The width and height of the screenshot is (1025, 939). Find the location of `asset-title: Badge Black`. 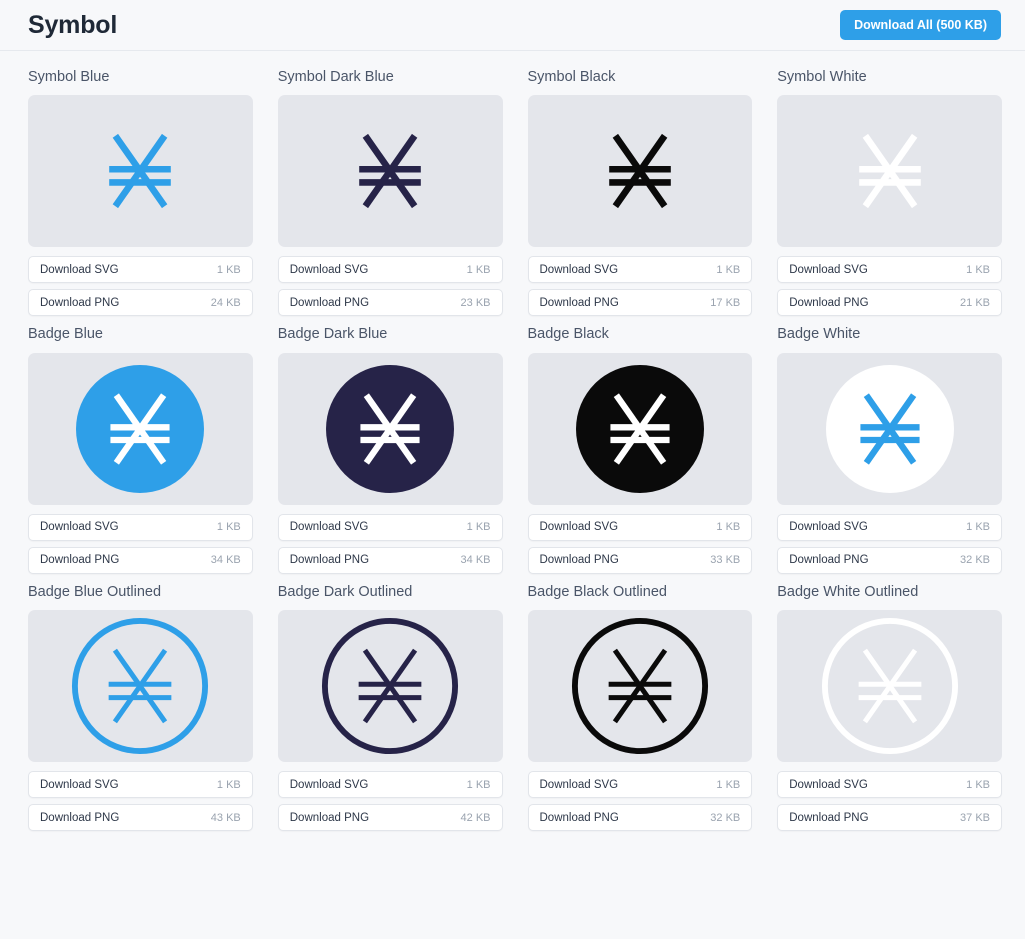

asset-title: Badge Black is located at coordinates (568, 334).